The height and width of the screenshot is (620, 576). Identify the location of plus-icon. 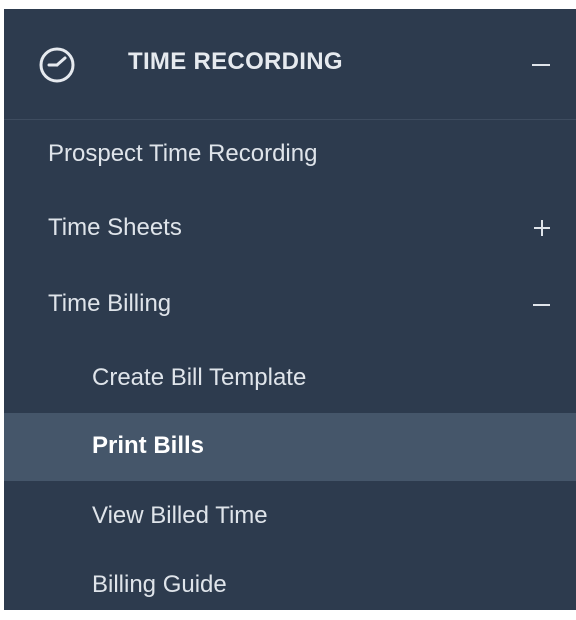
(542, 228).